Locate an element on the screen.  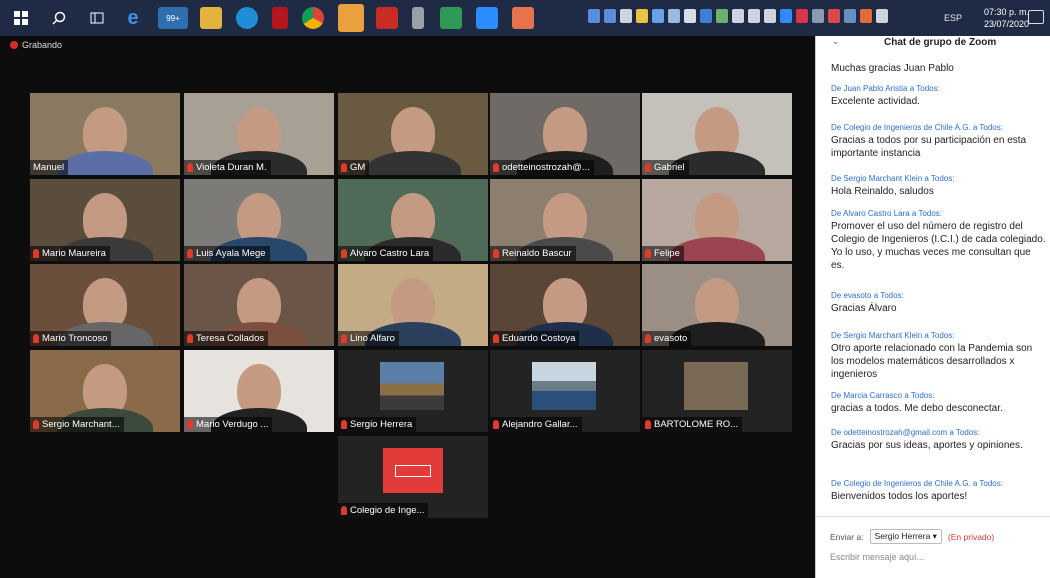
search-icon is located at coordinates (59, 18).